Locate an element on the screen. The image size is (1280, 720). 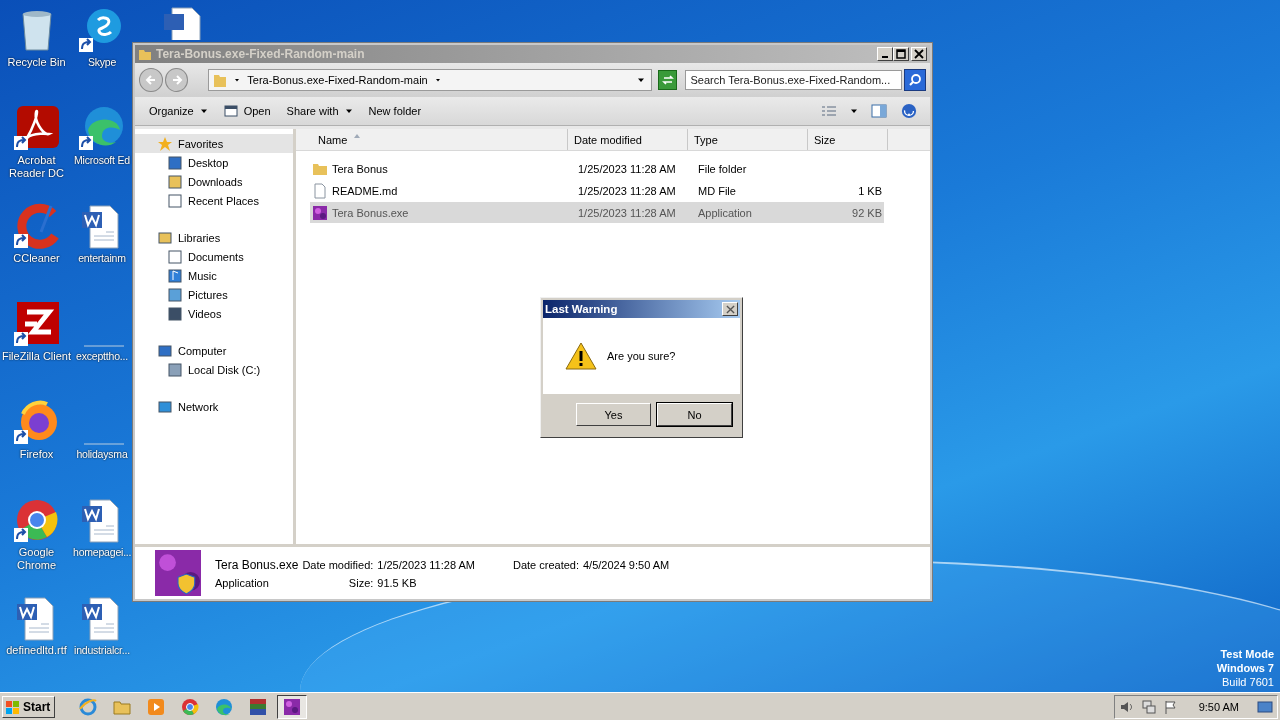
detail-value: 1/25/2023 11:28 AM is located at coordinates (426, 564).